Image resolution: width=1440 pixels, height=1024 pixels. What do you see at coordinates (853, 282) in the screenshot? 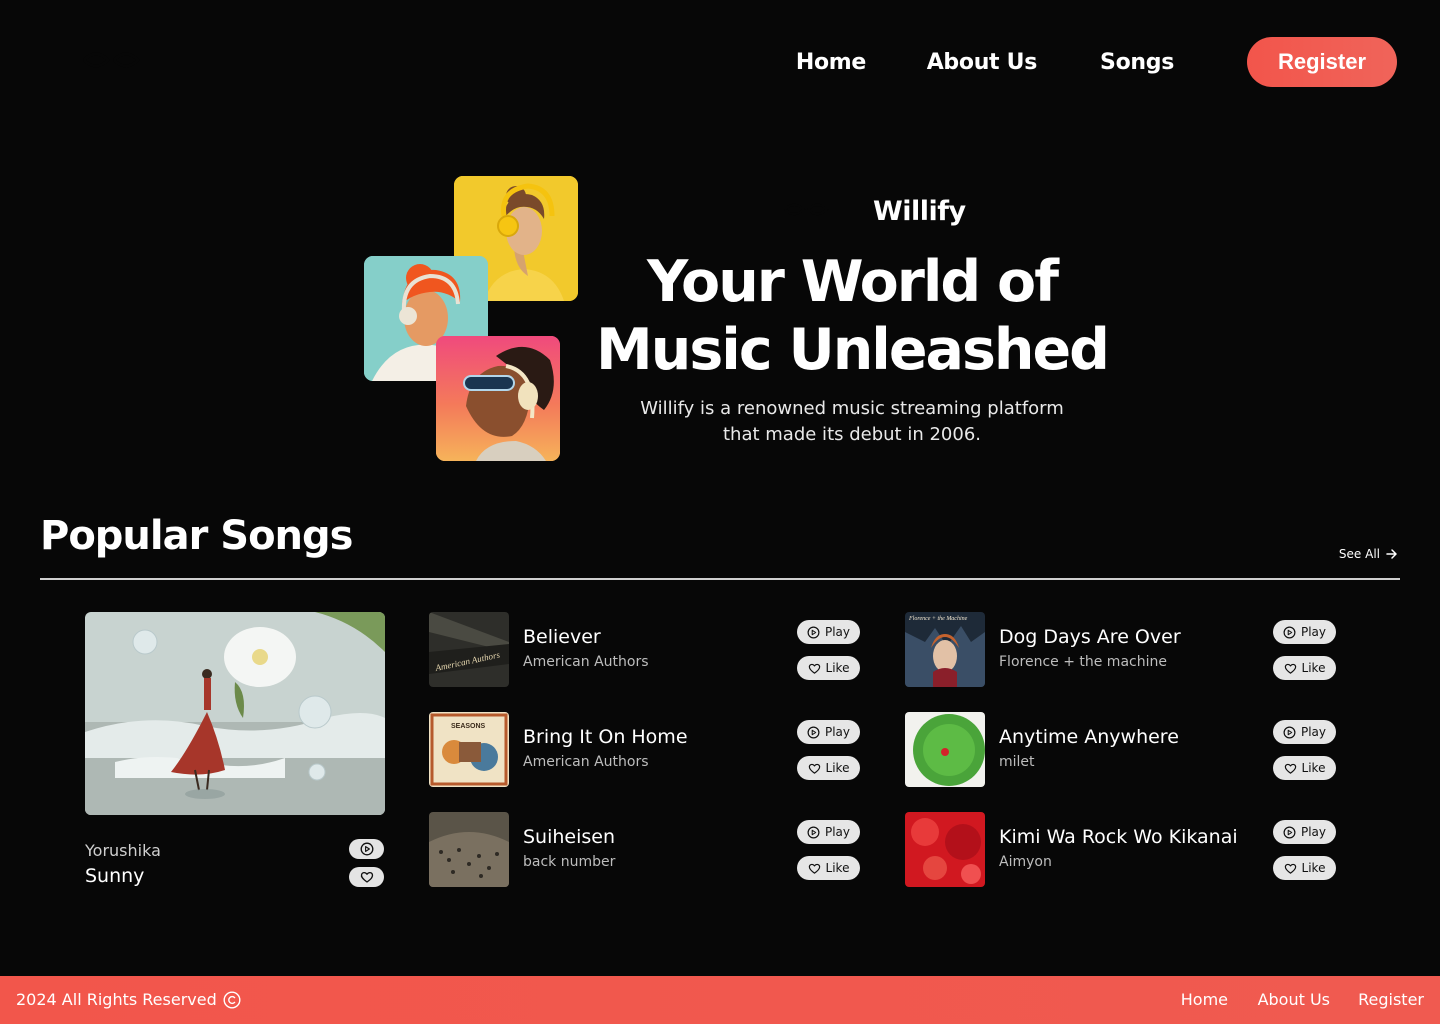
I see `hero-title-line-1: Your World of` at bounding box center [853, 282].